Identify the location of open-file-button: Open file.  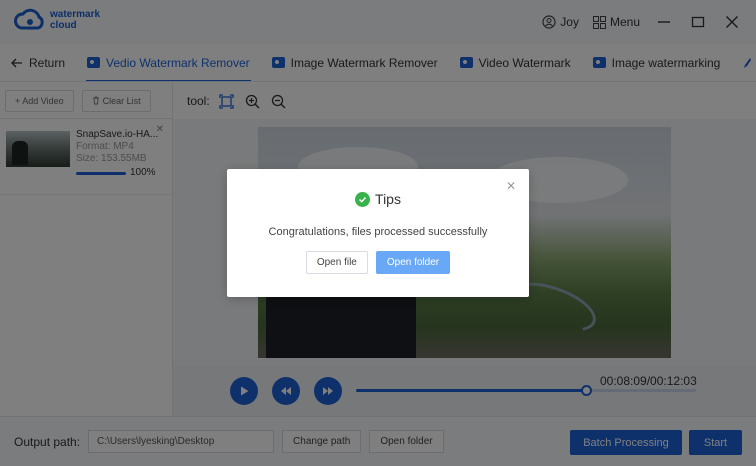
(336, 262).